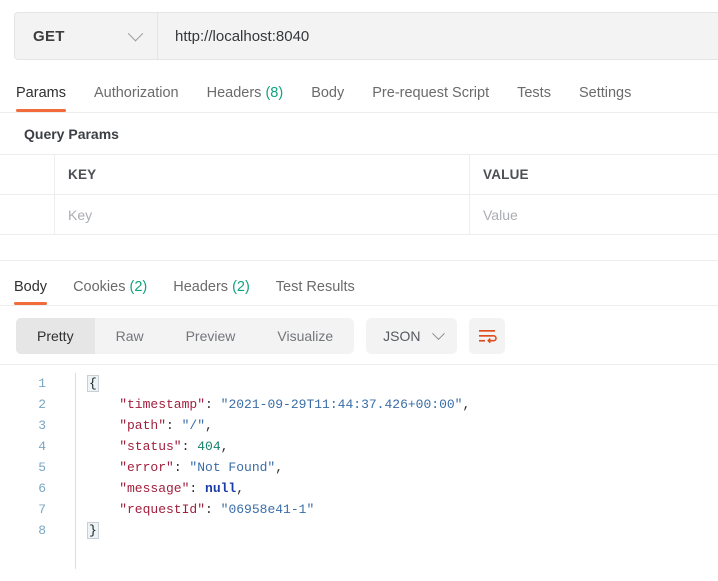  What do you see at coordinates (82, 174) in the screenshot?
I see `column-header-key-label: KEY` at bounding box center [82, 174].